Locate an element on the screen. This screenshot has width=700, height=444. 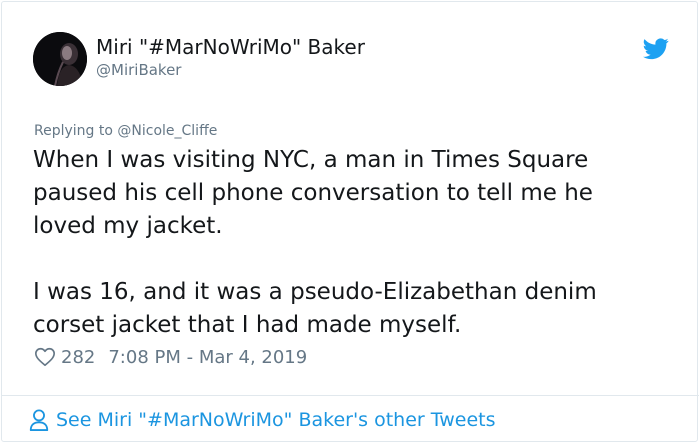
avatar is located at coordinates (60, 59).